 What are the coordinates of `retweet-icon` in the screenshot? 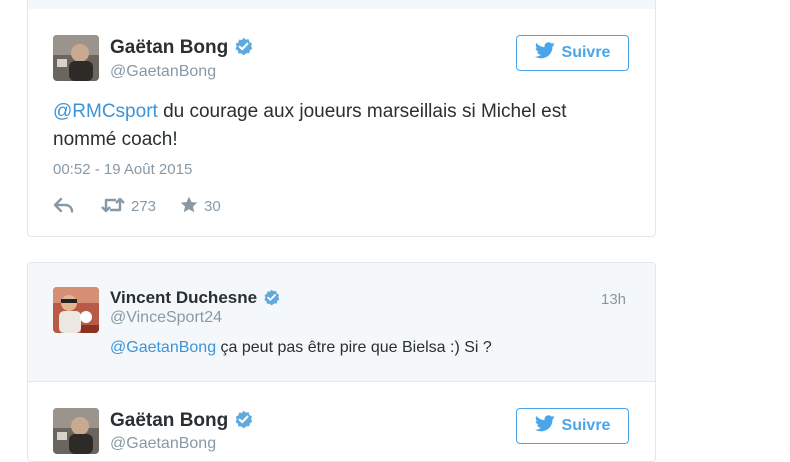 It's located at (113, 207).